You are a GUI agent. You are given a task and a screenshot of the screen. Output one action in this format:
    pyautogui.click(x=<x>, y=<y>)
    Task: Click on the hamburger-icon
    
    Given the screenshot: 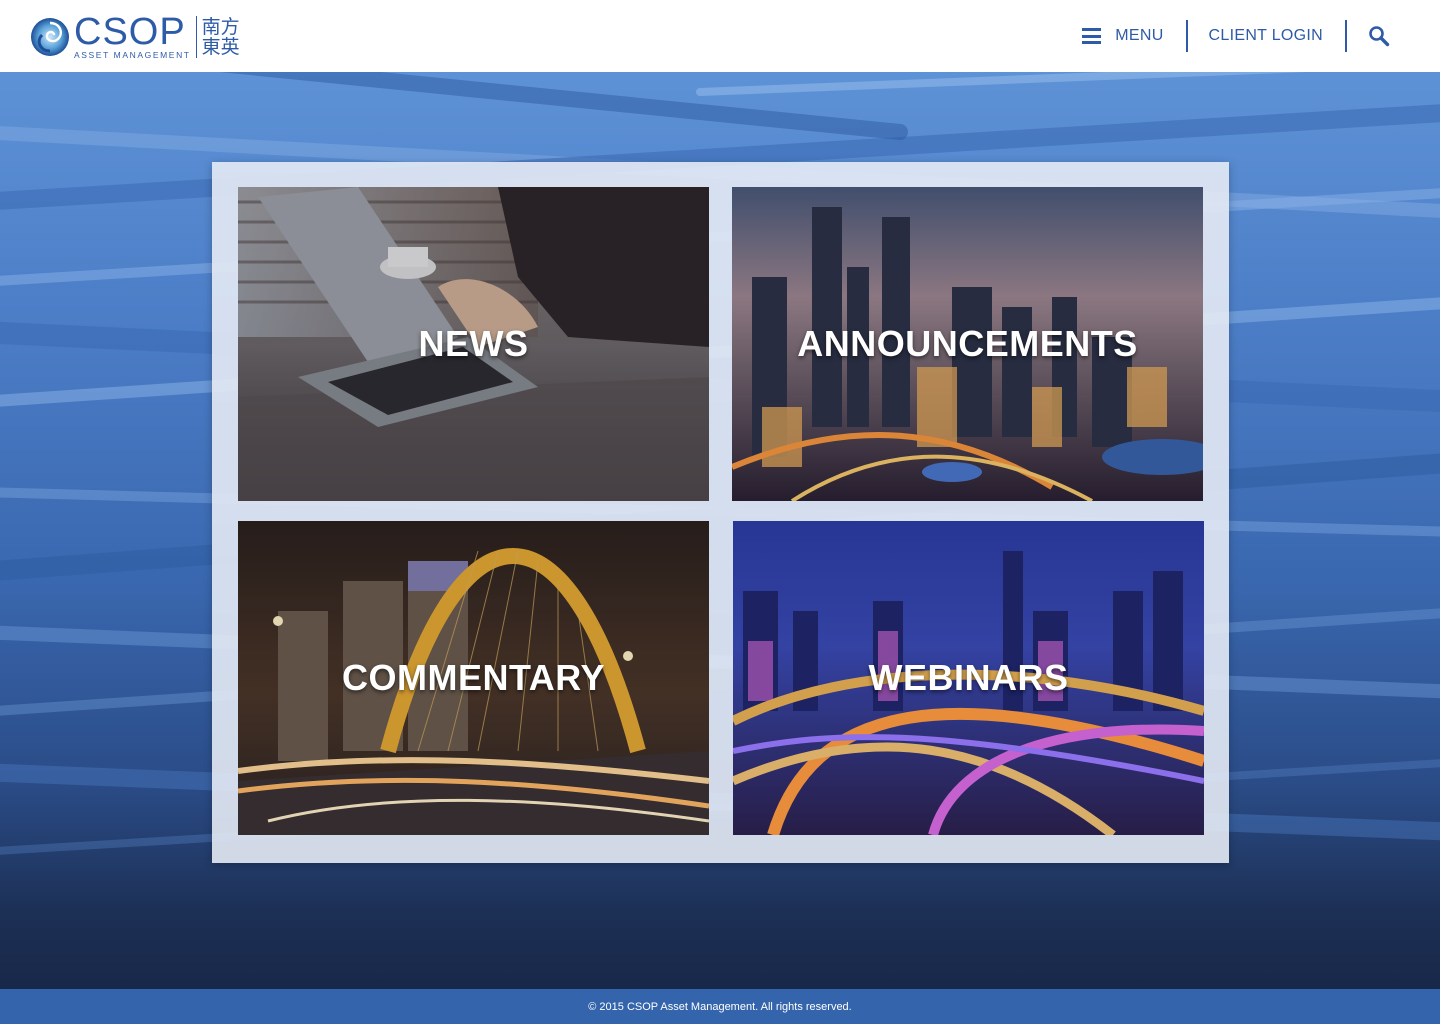 What is the action you would take?
    pyautogui.click(x=1092, y=36)
    